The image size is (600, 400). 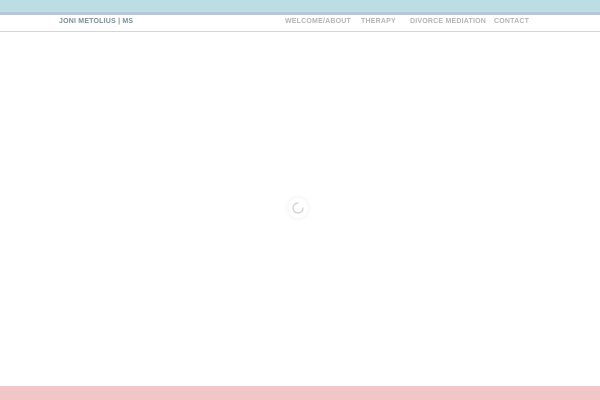 I want to click on nav-link-welcome-about: WELCOME/ABOUT, so click(x=318, y=21).